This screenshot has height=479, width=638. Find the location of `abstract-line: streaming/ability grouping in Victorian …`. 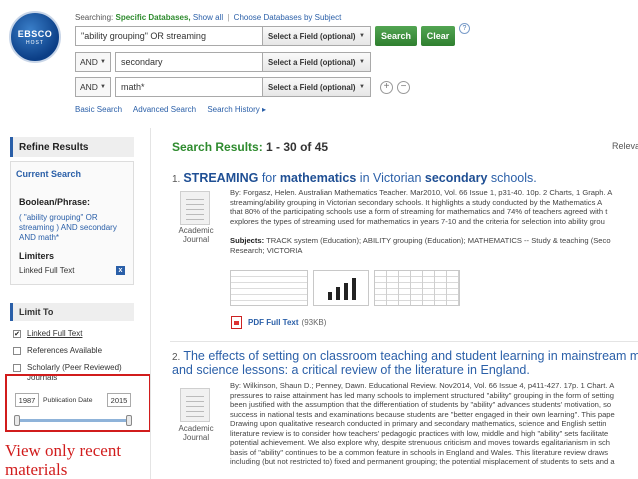

abstract-line: streaming/ability grouping in Victorian … is located at coordinates (416, 202).